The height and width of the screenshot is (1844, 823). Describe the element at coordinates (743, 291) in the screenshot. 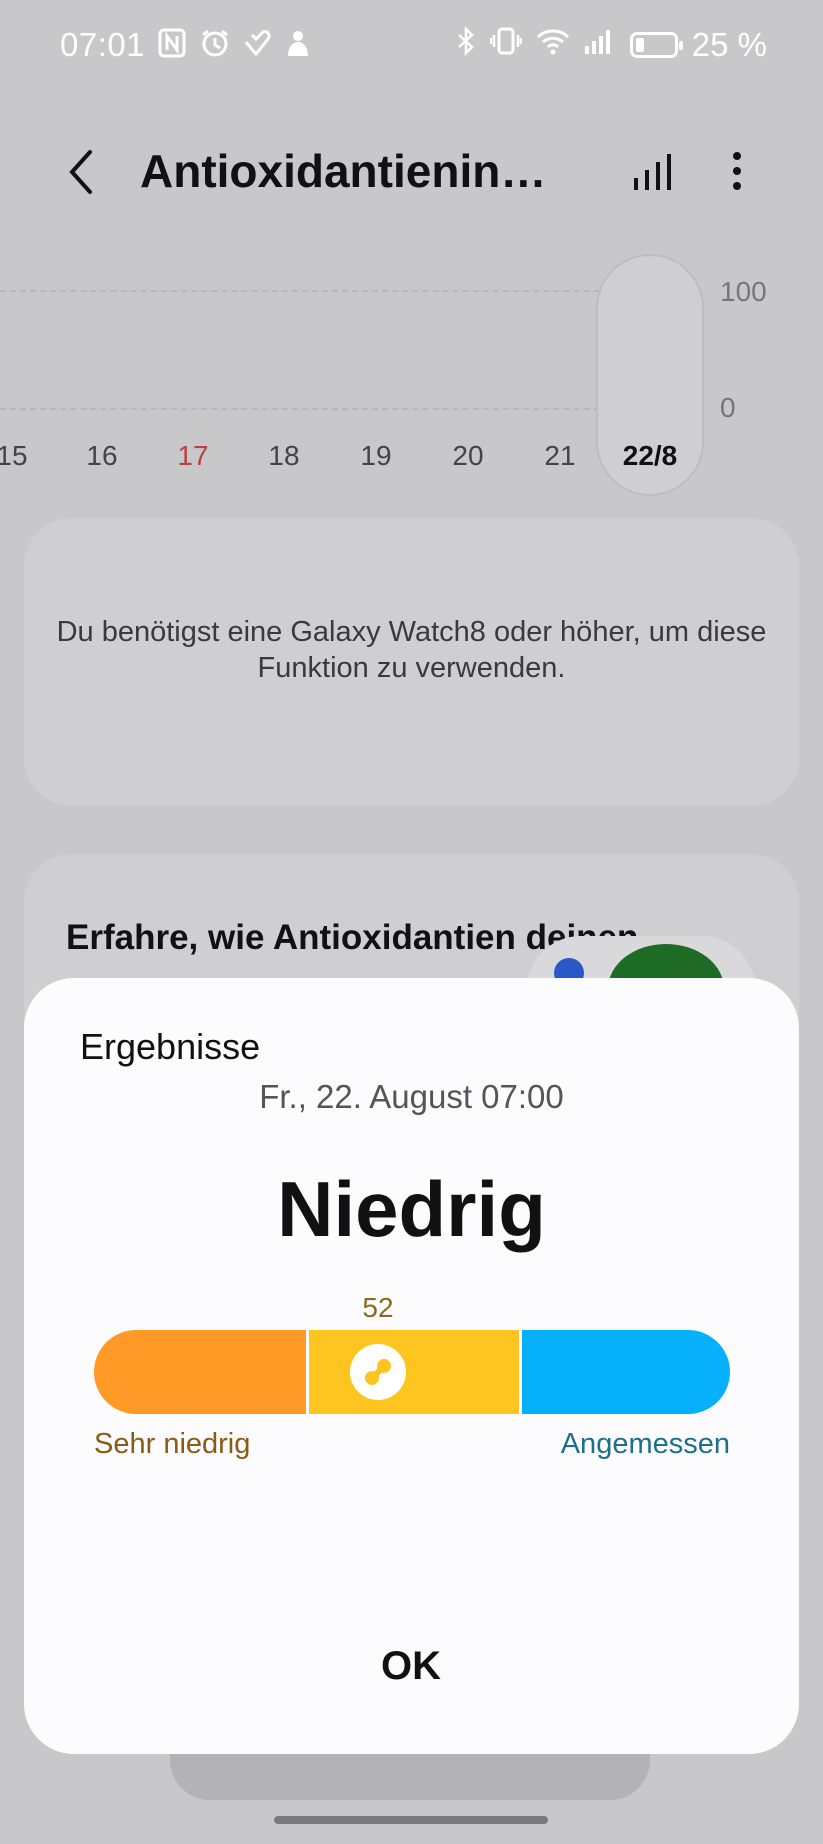

I see `y-axis-label-max: 100` at that location.